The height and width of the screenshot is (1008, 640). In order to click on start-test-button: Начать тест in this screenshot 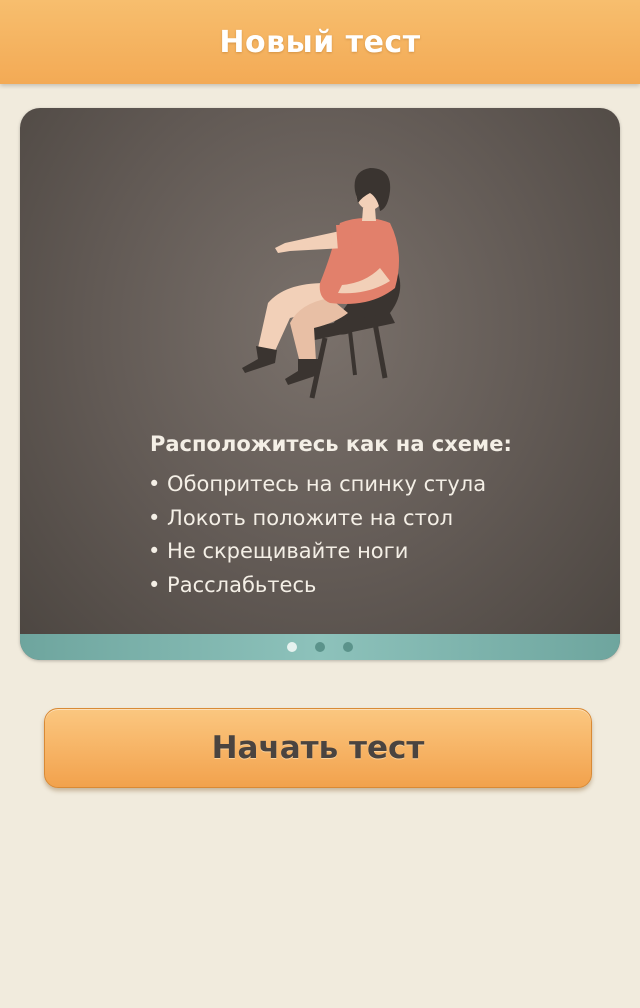, I will do `click(318, 748)`.